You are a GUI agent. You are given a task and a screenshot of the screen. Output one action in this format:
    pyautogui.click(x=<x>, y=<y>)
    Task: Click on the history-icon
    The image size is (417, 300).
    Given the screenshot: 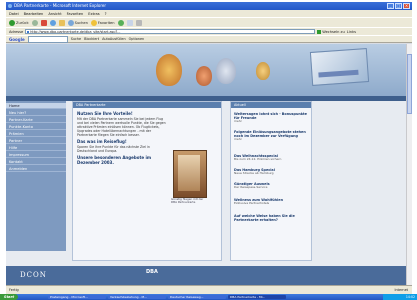 What is the action you would take?
    pyautogui.click(x=120, y=22)
    